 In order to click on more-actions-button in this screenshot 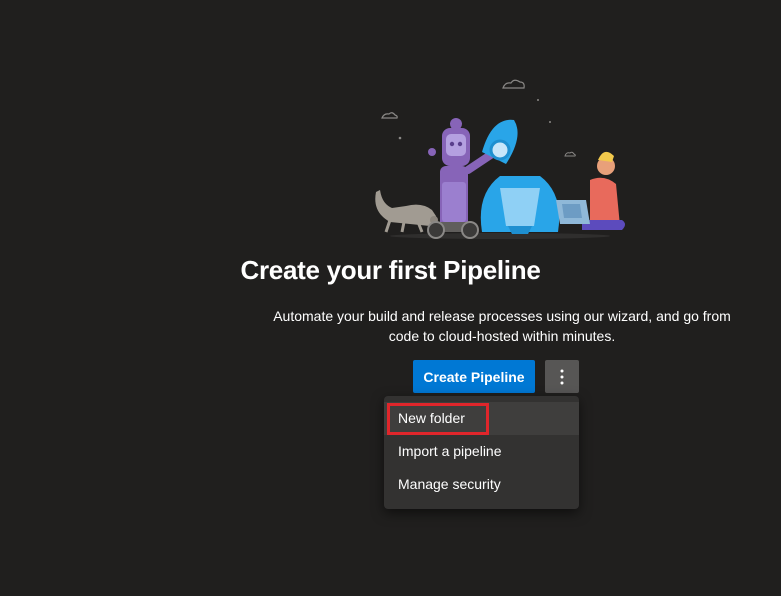, I will do `click(562, 376)`.